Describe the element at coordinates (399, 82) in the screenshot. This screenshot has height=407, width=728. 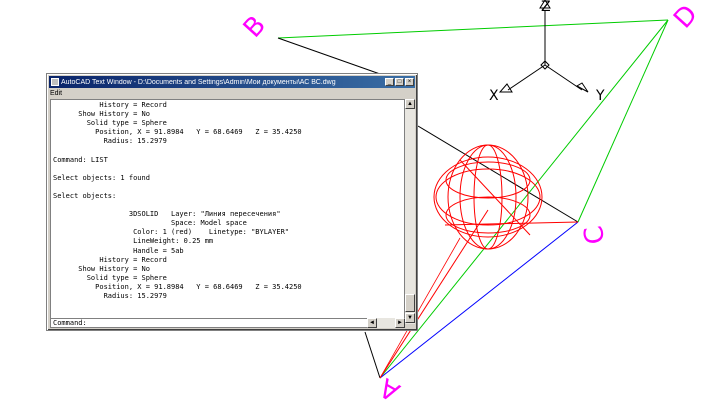
I see `maximize-button: □` at that location.